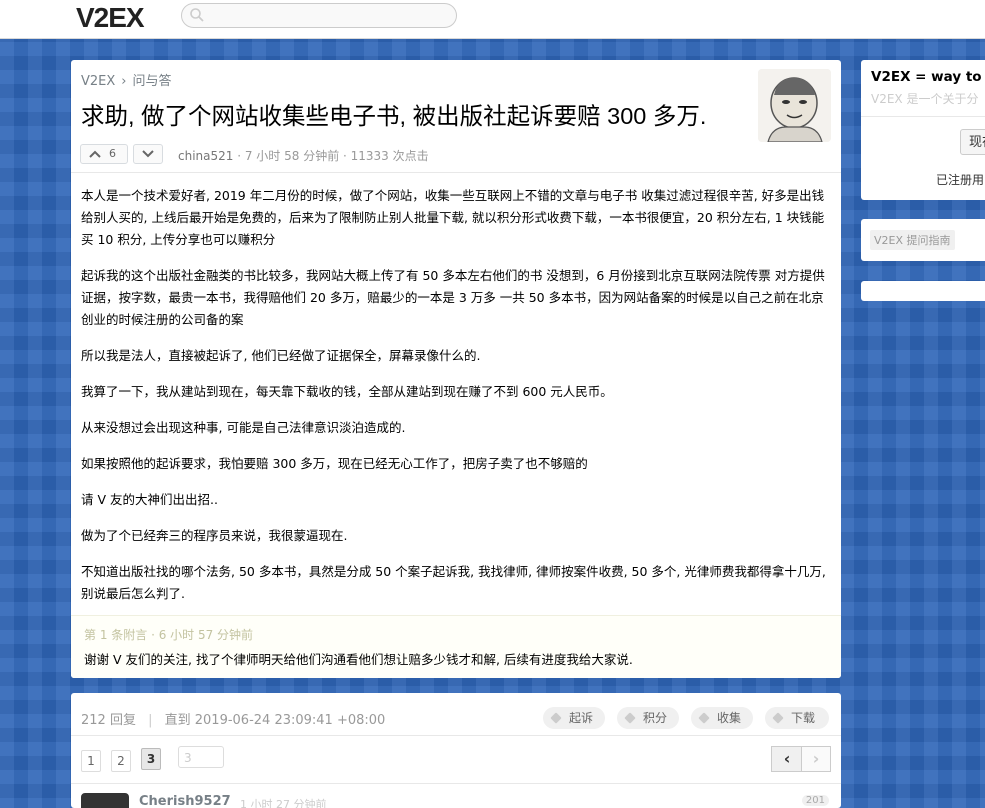 The image size is (985, 808). What do you see at coordinates (912, 240) in the screenshot?
I see `guide-tag: V2EX 提问指南` at bounding box center [912, 240].